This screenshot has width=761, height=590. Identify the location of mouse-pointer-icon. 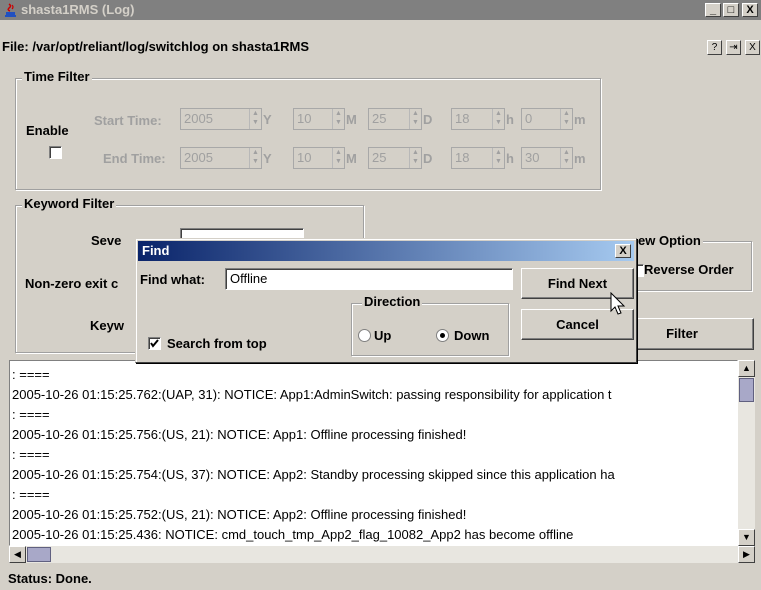
(618, 303).